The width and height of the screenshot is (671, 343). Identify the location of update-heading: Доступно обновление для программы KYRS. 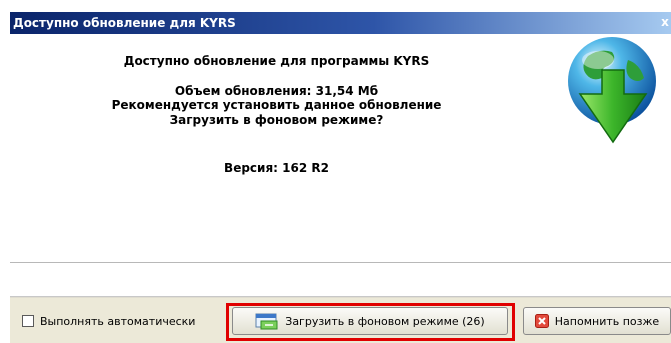
(276, 61).